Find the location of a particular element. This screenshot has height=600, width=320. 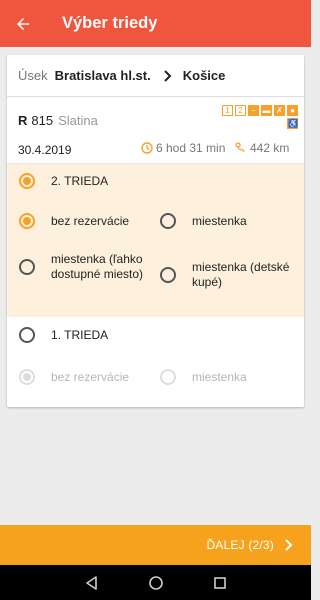

radio-accessible-seat is located at coordinates (27, 267).